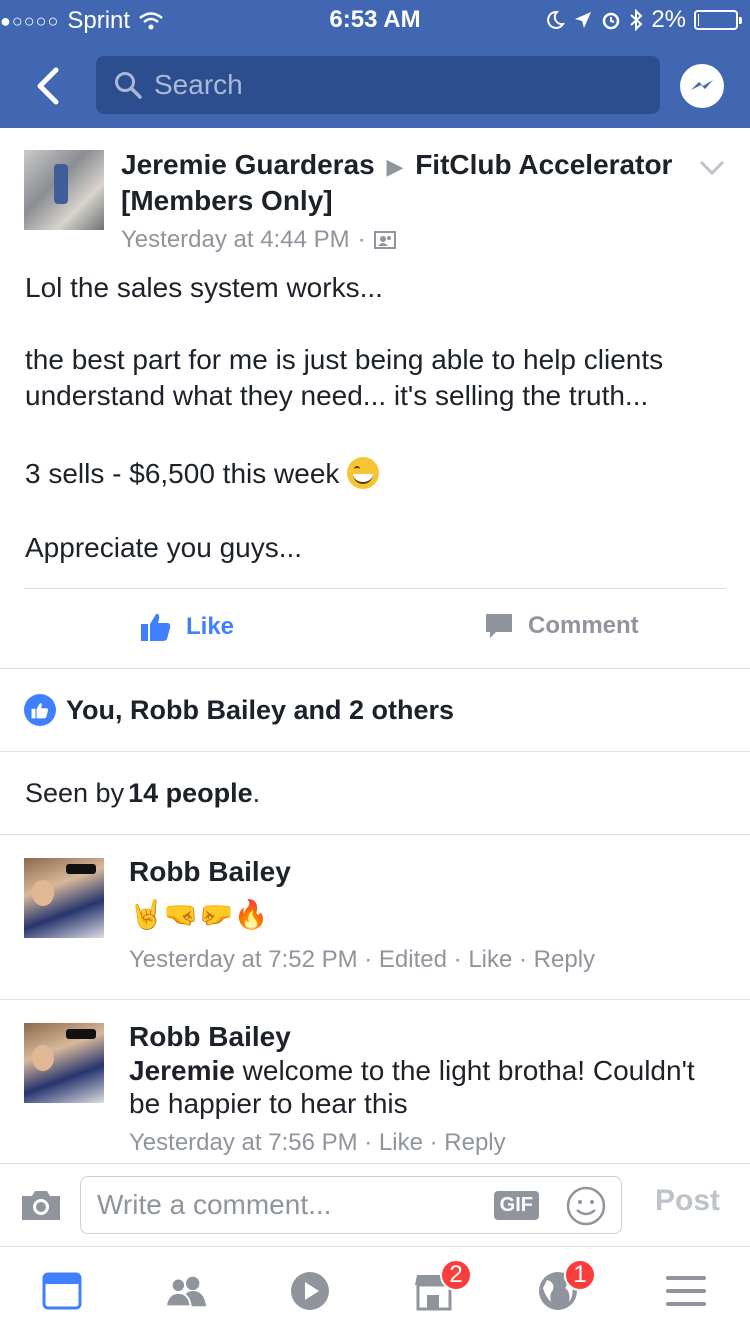 This screenshot has width=750, height=1334. I want to click on grinning-emoji-icon, so click(363, 473).